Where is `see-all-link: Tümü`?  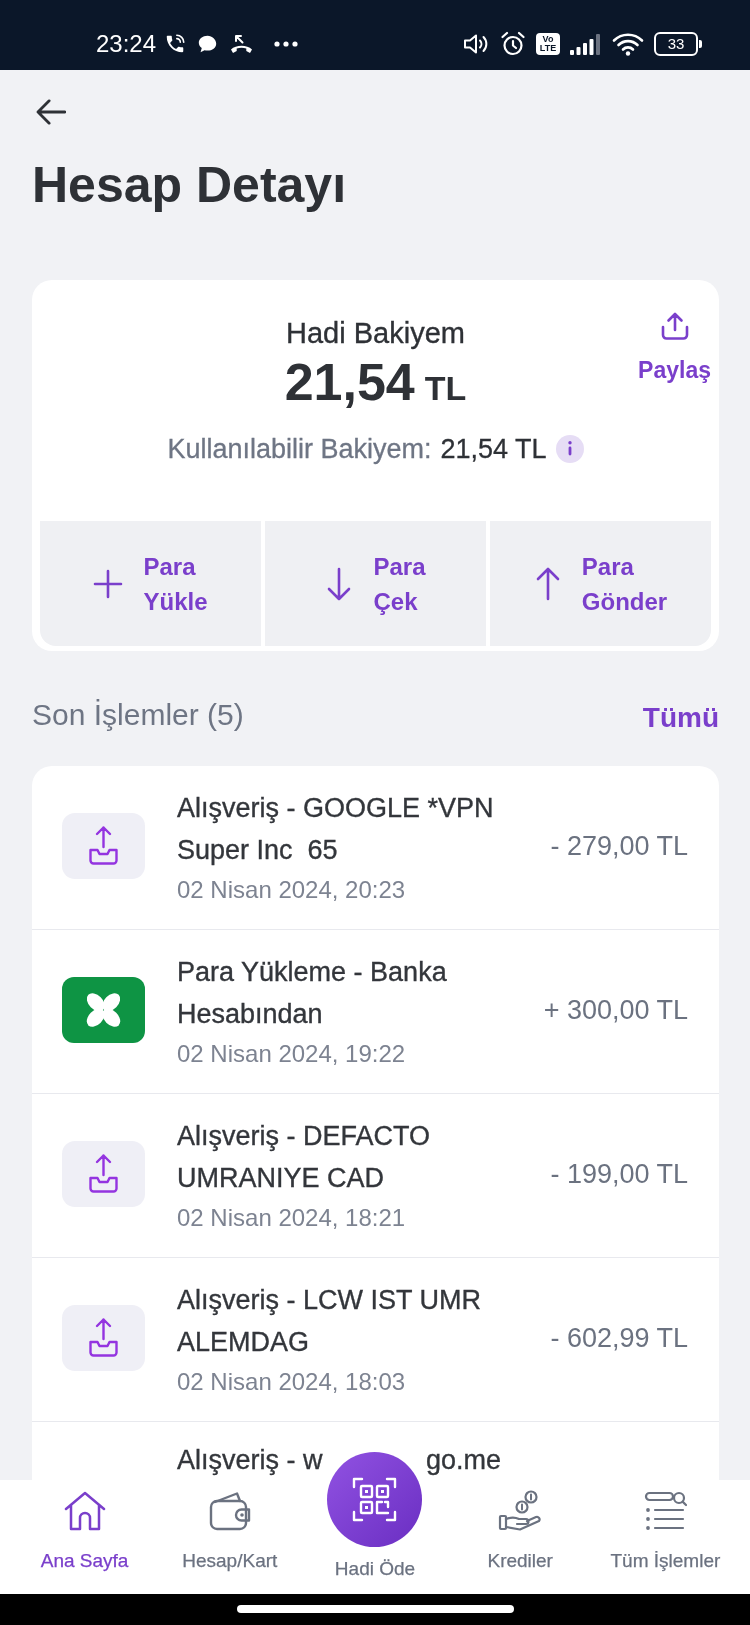 see-all-link: Tümü is located at coordinates (680, 718).